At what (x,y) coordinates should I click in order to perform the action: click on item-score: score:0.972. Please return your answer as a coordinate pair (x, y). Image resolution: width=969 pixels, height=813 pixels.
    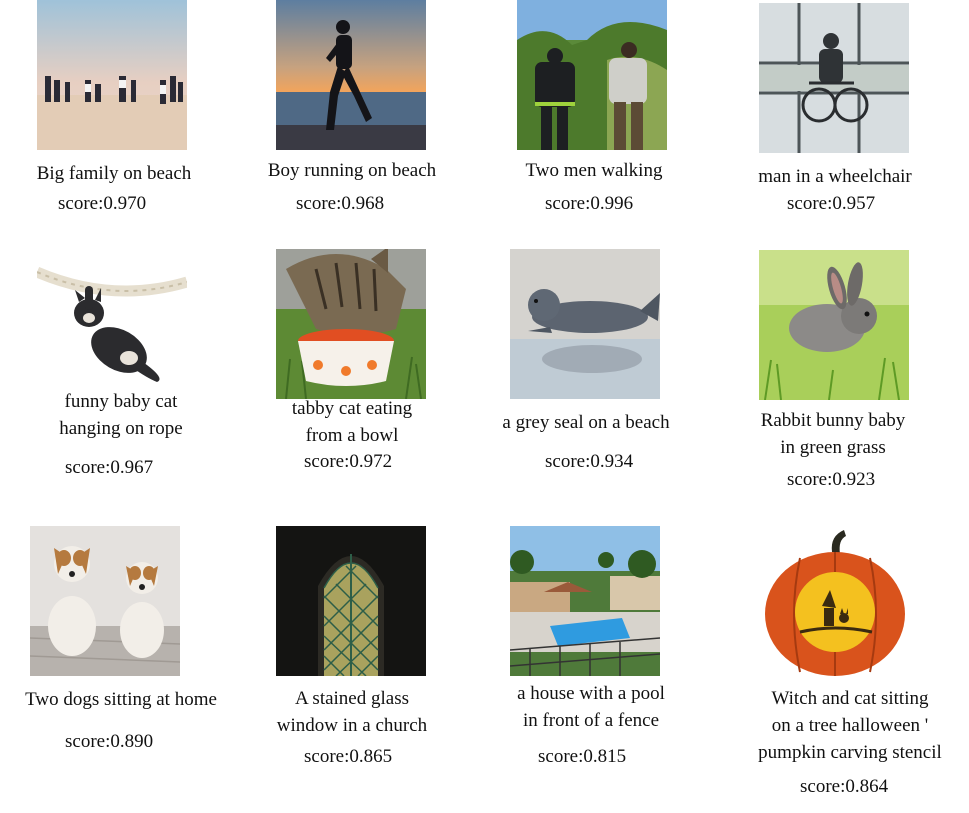
    Looking at the image, I should click on (348, 461).